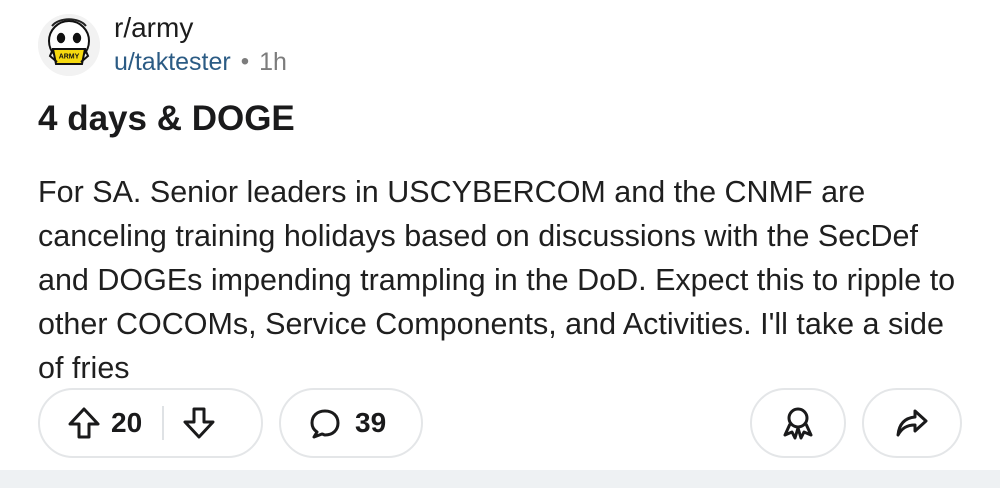  What do you see at coordinates (166, 119) in the screenshot?
I see `post-title: 4 days & DOGE` at bounding box center [166, 119].